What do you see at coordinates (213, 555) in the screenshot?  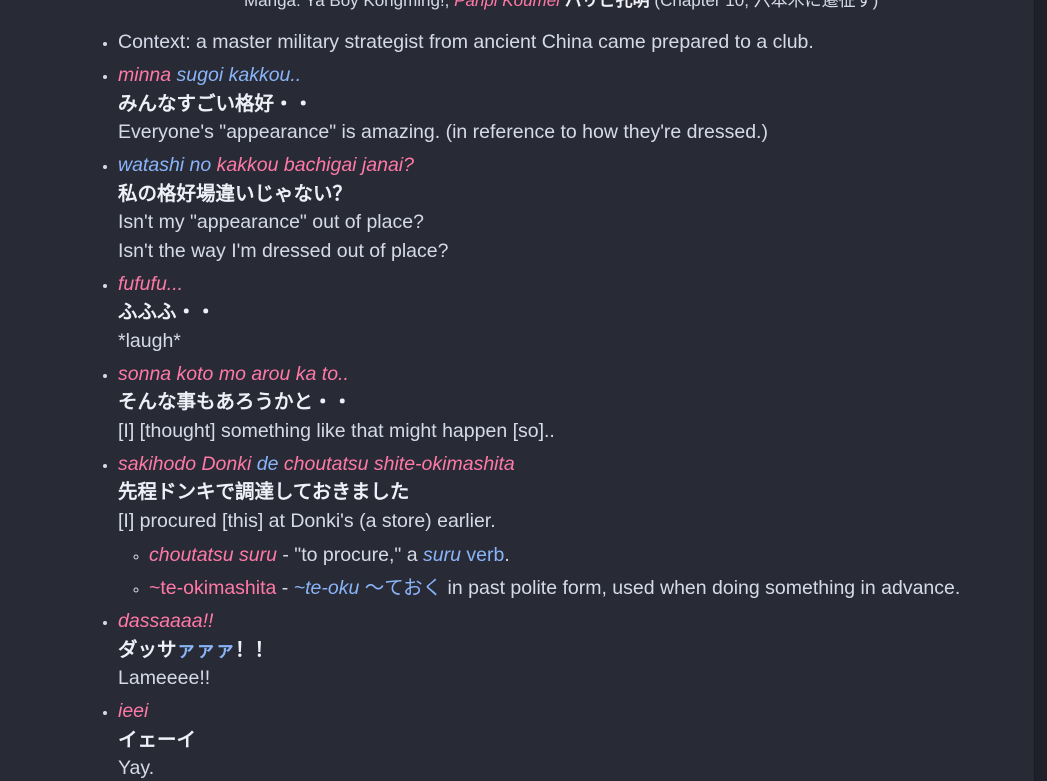 I see `note-term-link: choutatsu suru` at bounding box center [213, 555].